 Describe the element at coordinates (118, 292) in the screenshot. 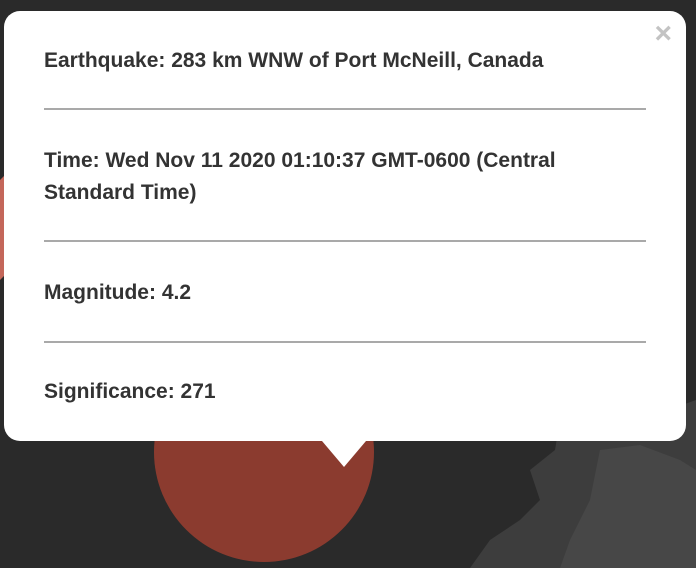

I see `earthquake-magnitude: Magnitude: 4.2` at that location.